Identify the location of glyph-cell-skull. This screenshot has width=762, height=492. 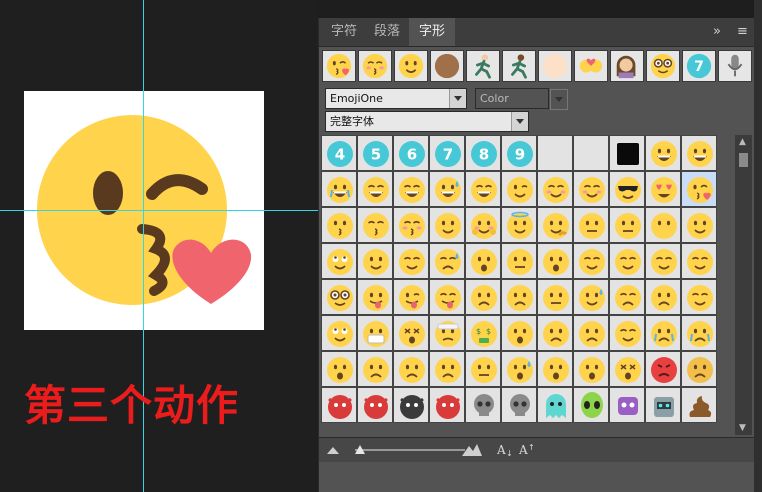
(483, 405).